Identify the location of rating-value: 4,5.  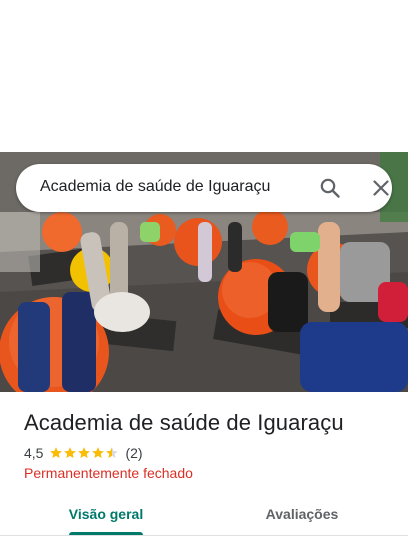
(34, 453).